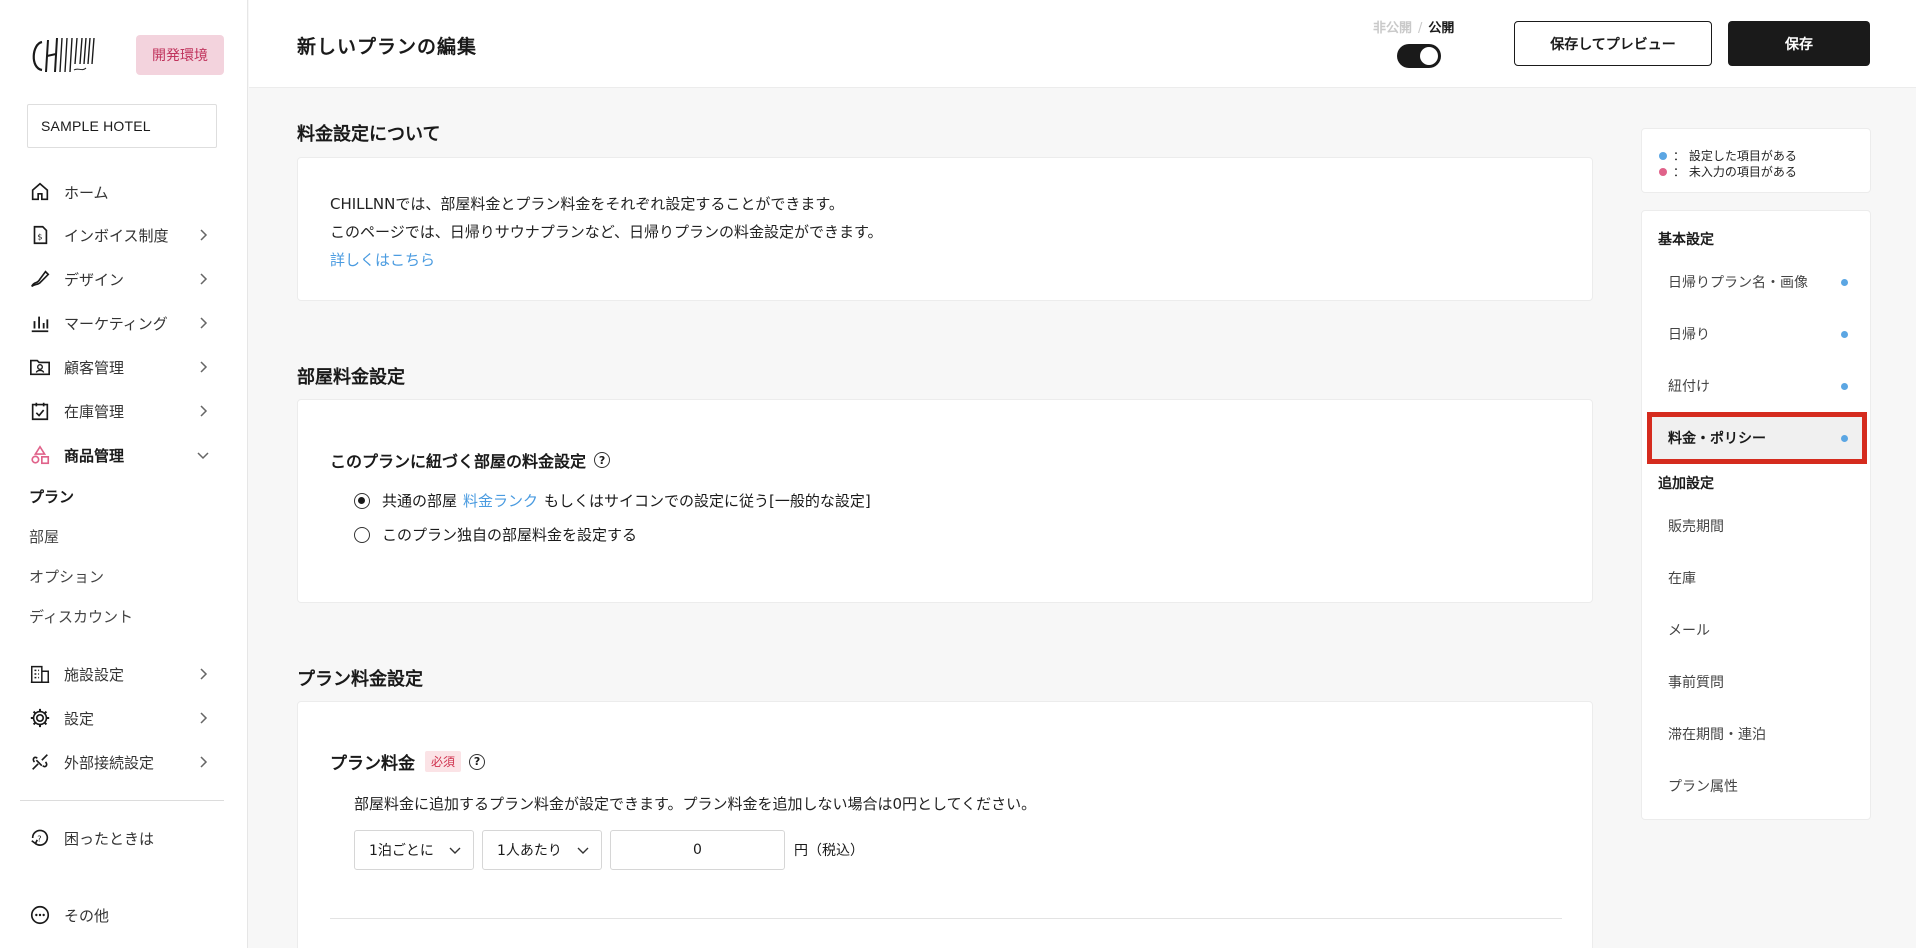 This screenshot has height=948, width=1916. I want to click on toc-label: 販売期間, so click(1696, 527).